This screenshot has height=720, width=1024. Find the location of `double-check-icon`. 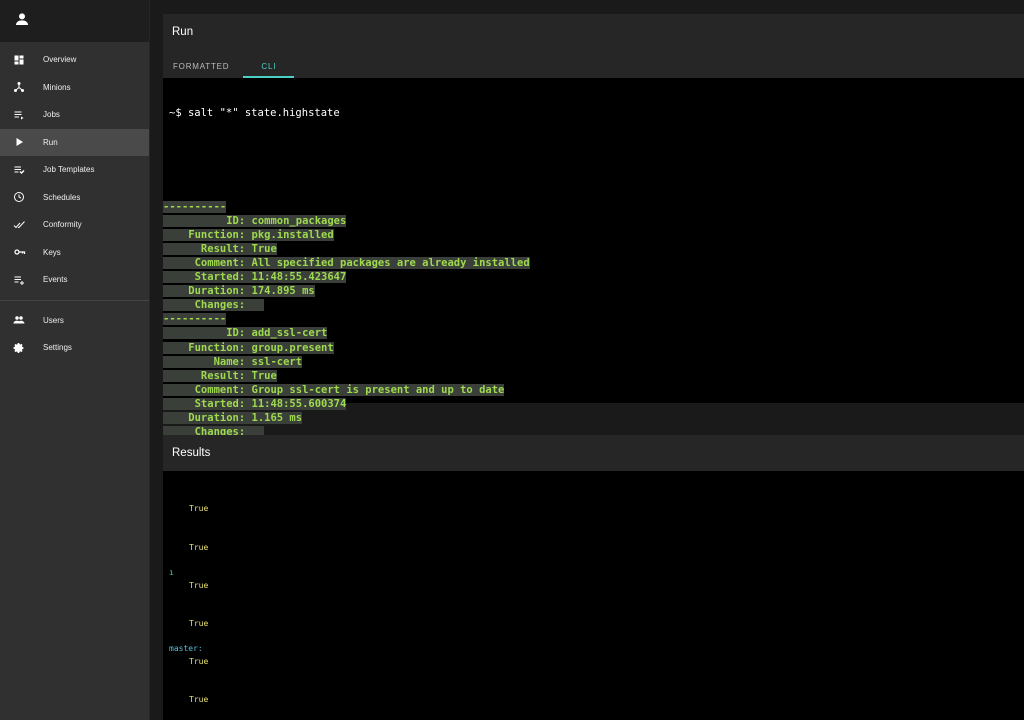

double-check-icon is located at coordinates (19, 225).